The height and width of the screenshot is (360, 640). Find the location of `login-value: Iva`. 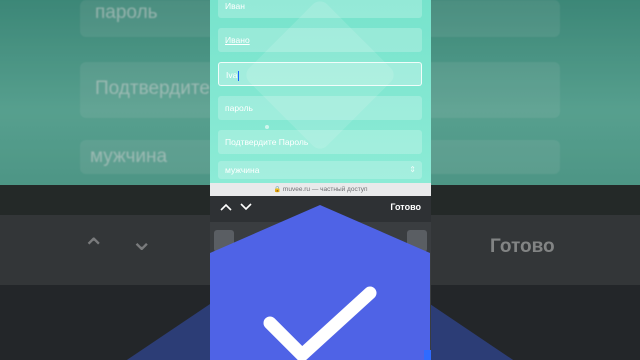

login-value: Iva is located at coordinates (232, 75).